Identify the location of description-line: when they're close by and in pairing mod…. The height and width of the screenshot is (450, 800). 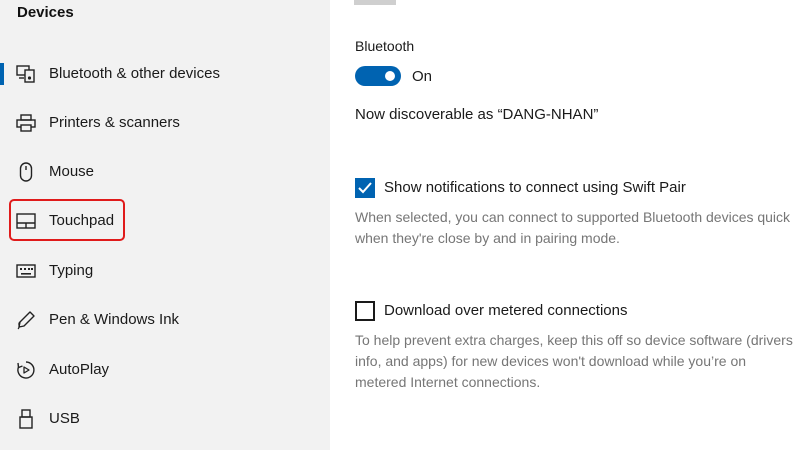
(487, 238).